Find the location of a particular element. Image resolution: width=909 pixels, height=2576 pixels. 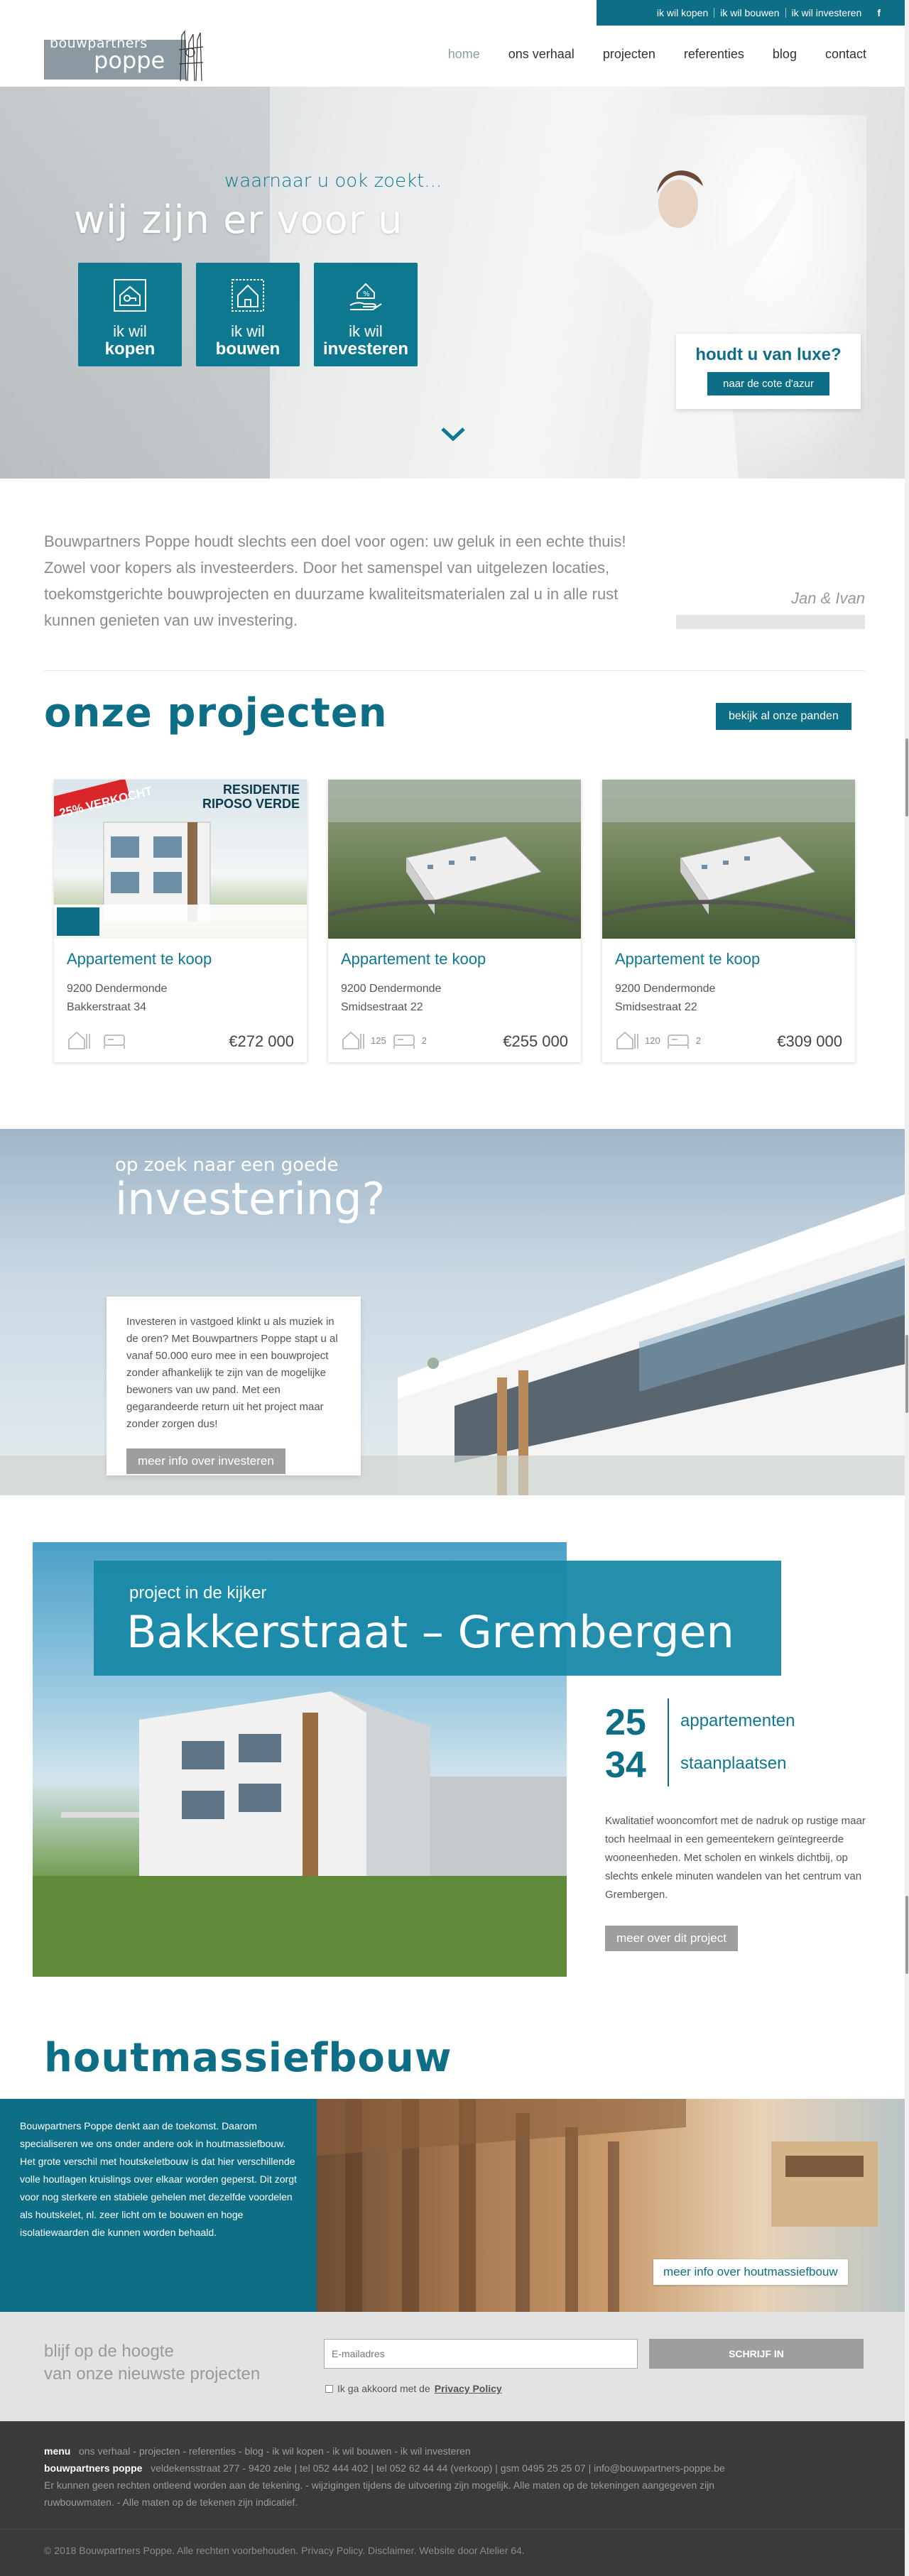

hout-more-button: meer info over houtmassiefbouw is located at coordinates (751, 2272).